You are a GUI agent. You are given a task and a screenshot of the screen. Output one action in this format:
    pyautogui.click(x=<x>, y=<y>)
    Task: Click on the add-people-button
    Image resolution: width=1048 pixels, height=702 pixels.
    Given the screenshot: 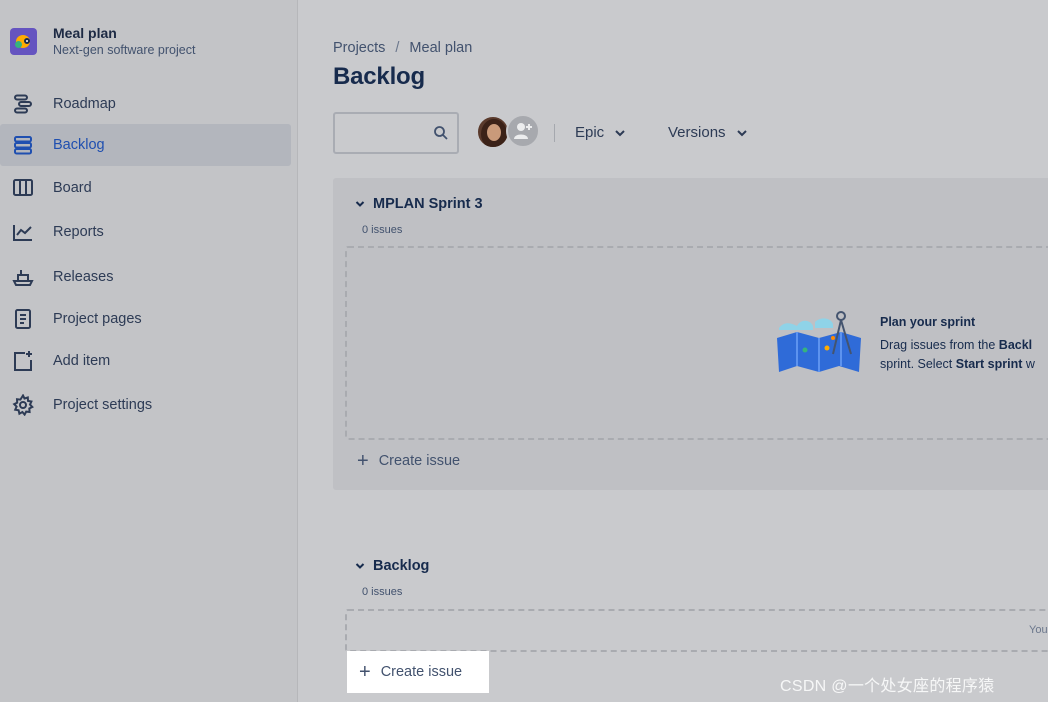 What is the action you would take?
    pyautogui.click(x=523, y=131)
    